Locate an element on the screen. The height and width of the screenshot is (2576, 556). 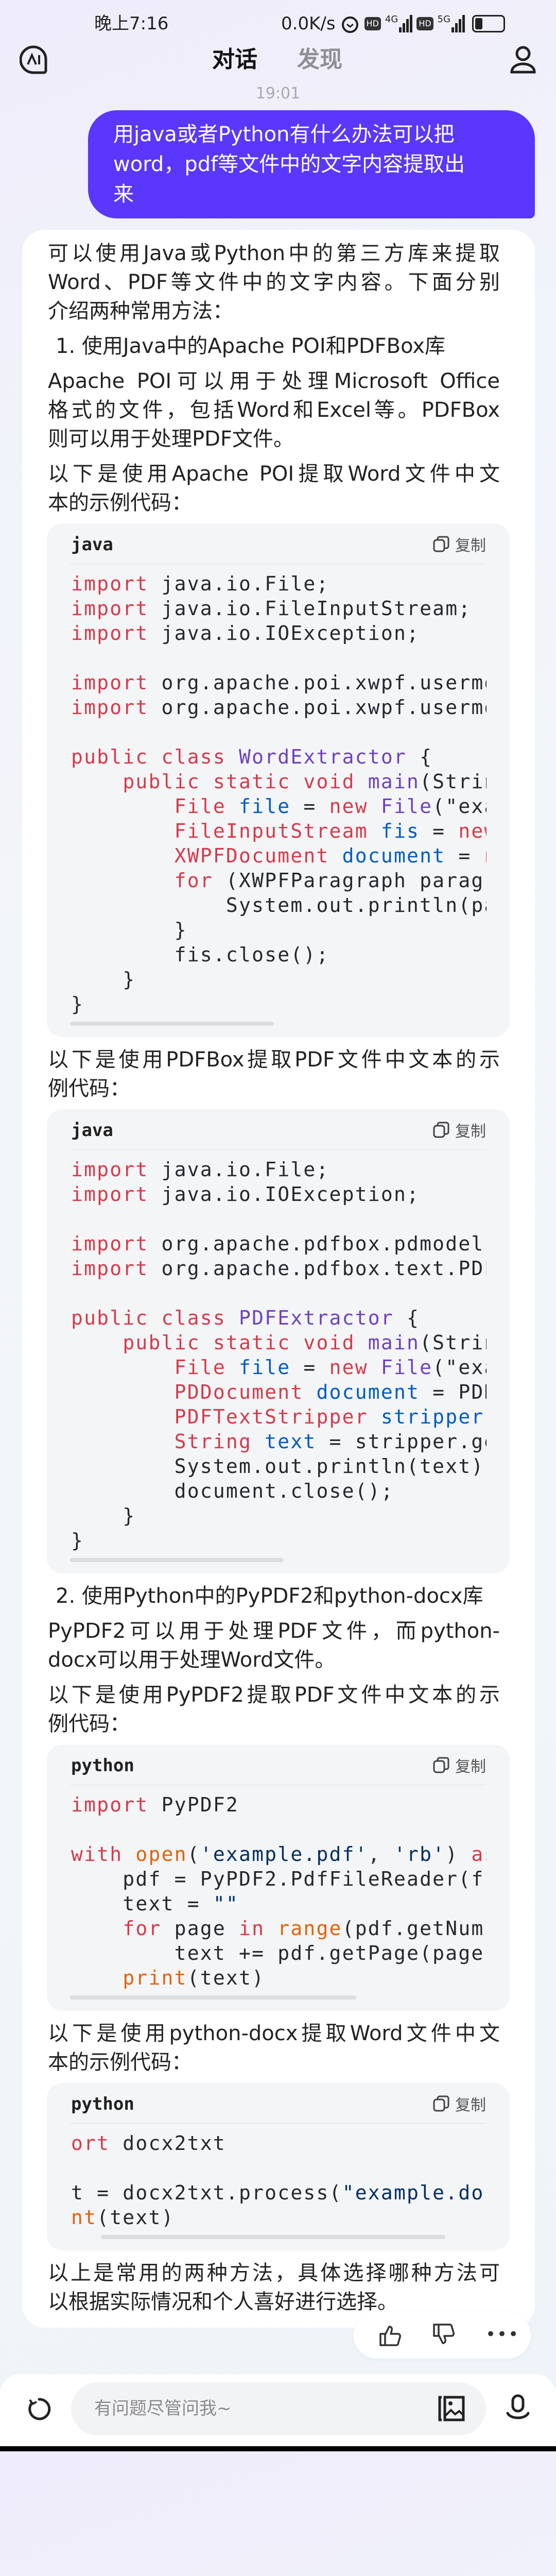
code-line: System.out.println(pa is located at coordinates (278, 905).